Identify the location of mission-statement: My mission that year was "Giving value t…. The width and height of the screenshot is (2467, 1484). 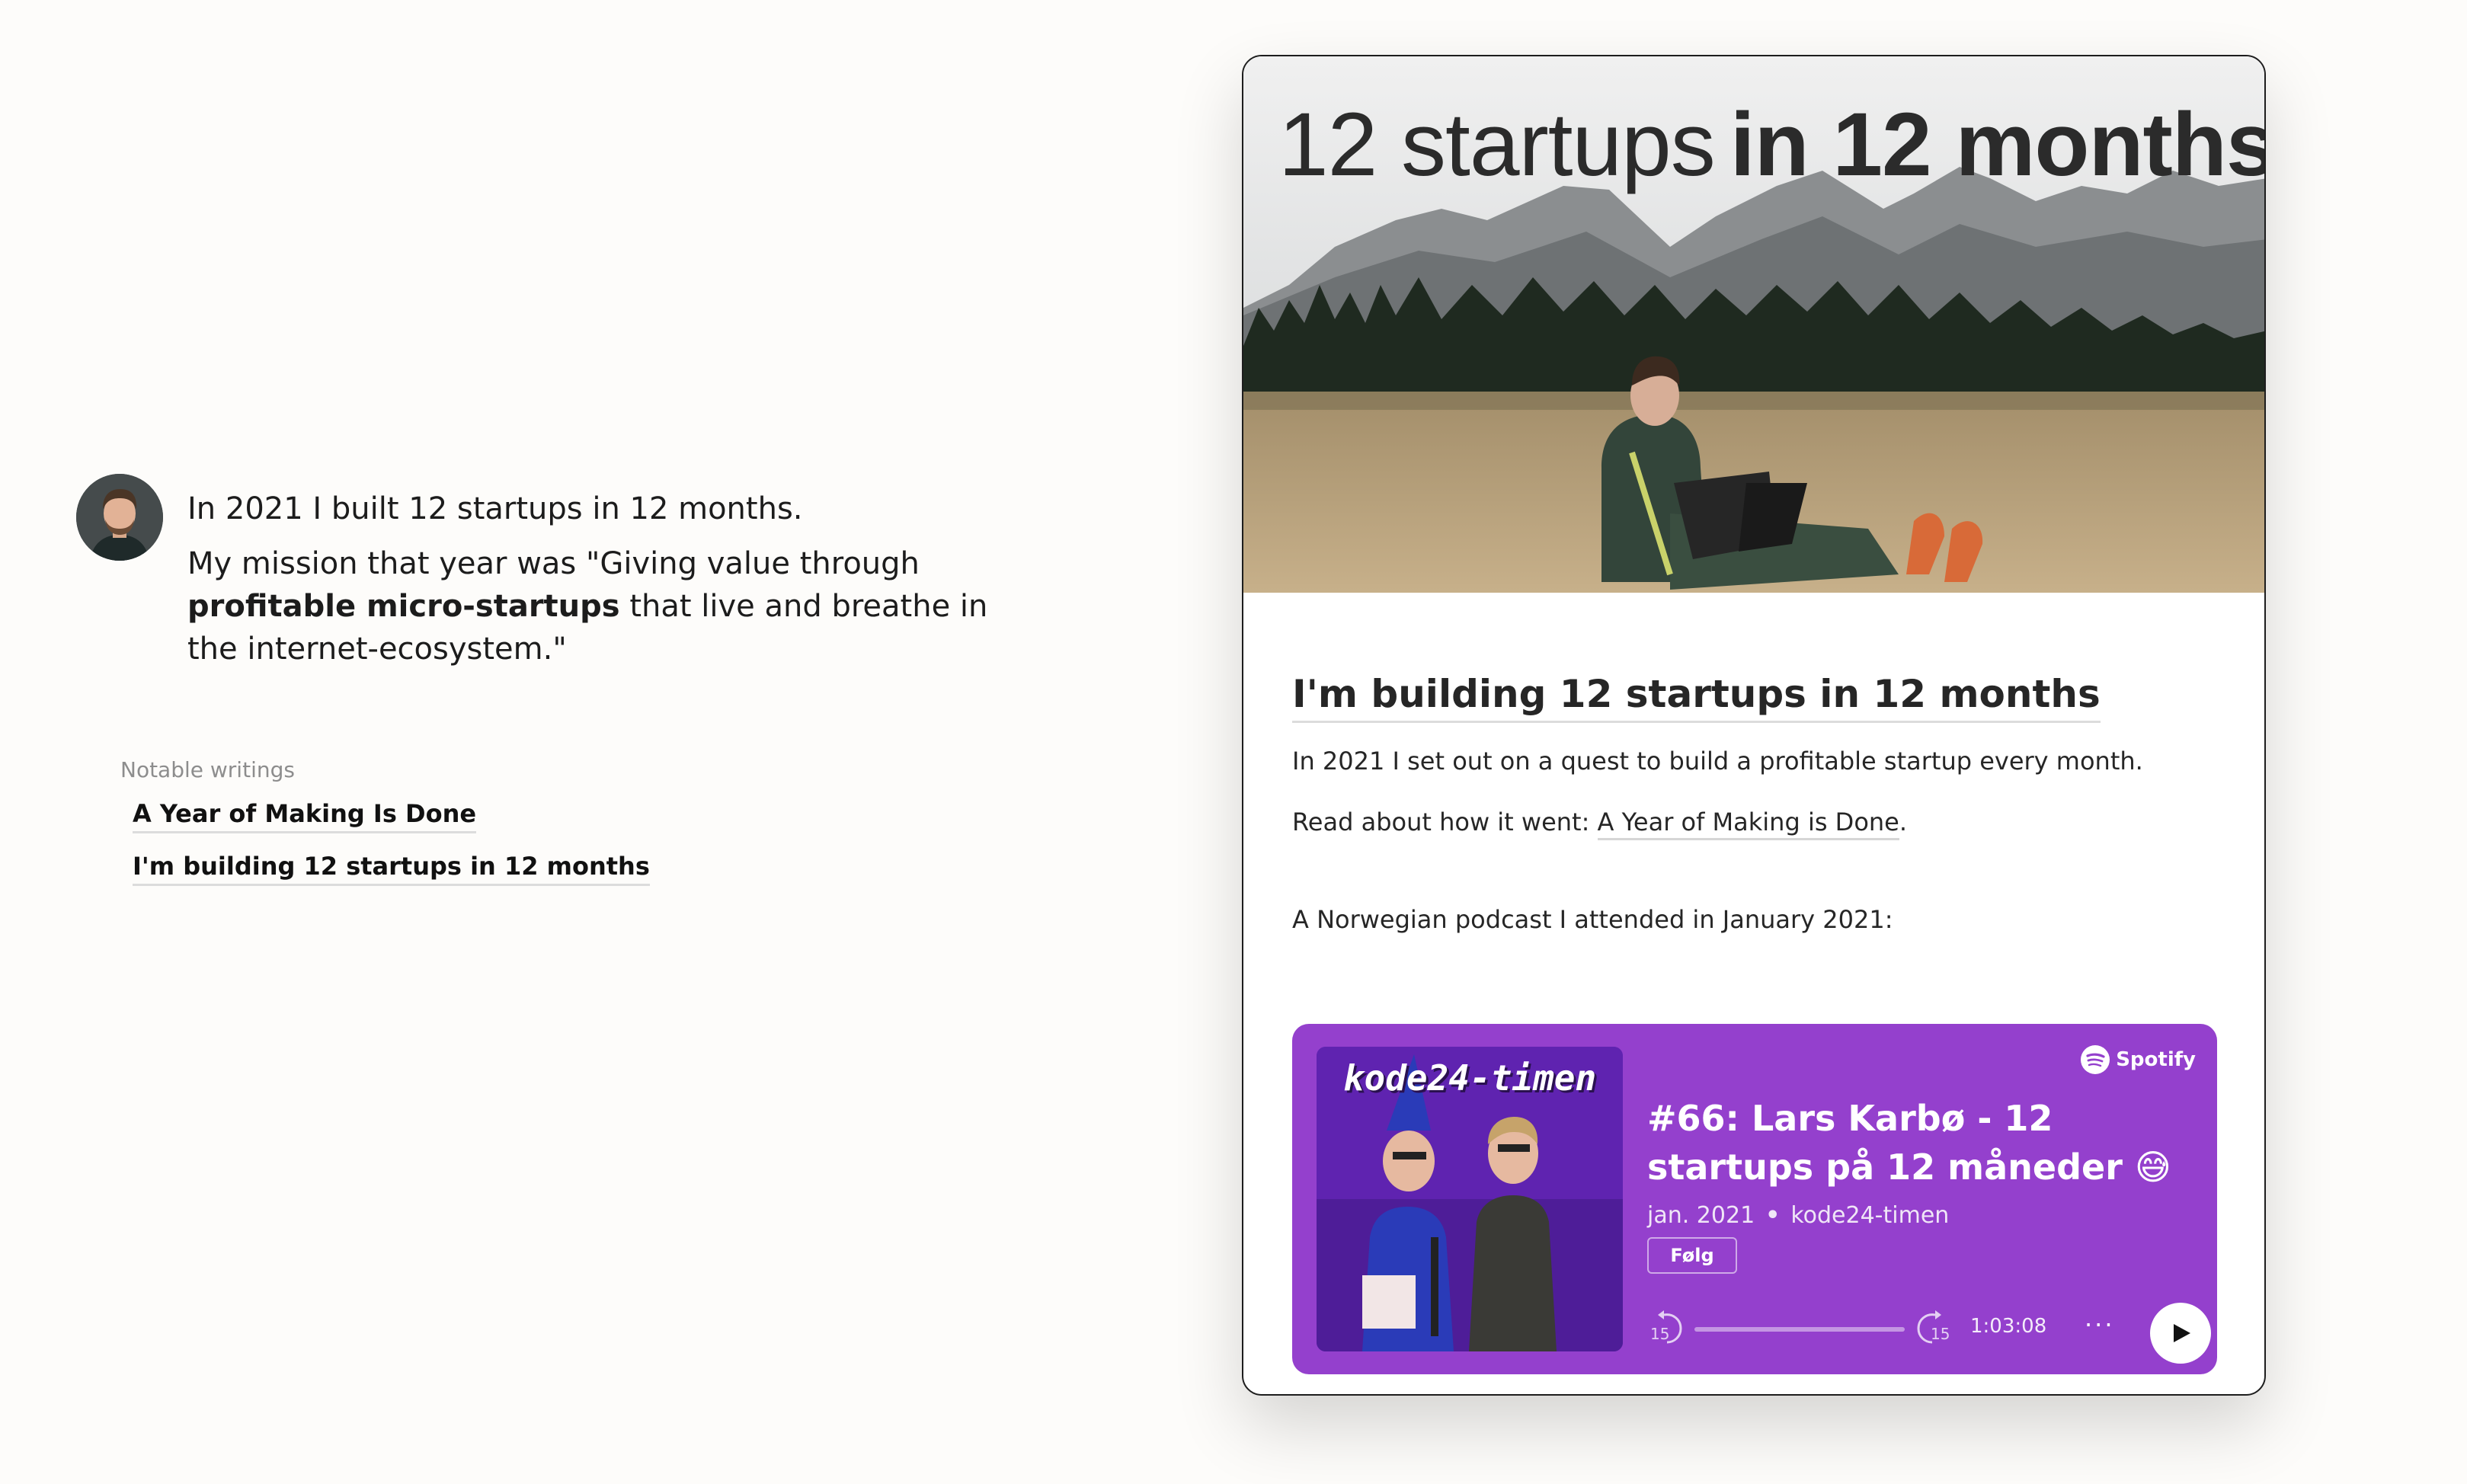
(607, 606).